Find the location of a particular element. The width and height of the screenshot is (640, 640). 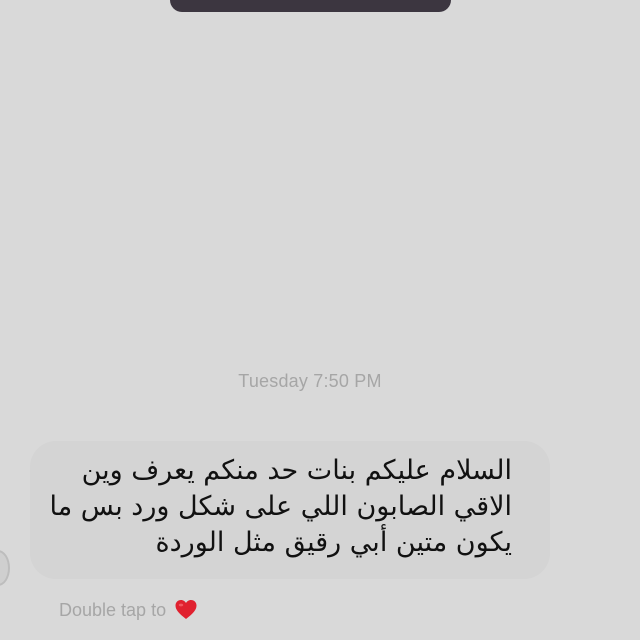

message-line: الاقي الصابون اللي على شكل ورد بس ما is located at coordinates (280, 506).